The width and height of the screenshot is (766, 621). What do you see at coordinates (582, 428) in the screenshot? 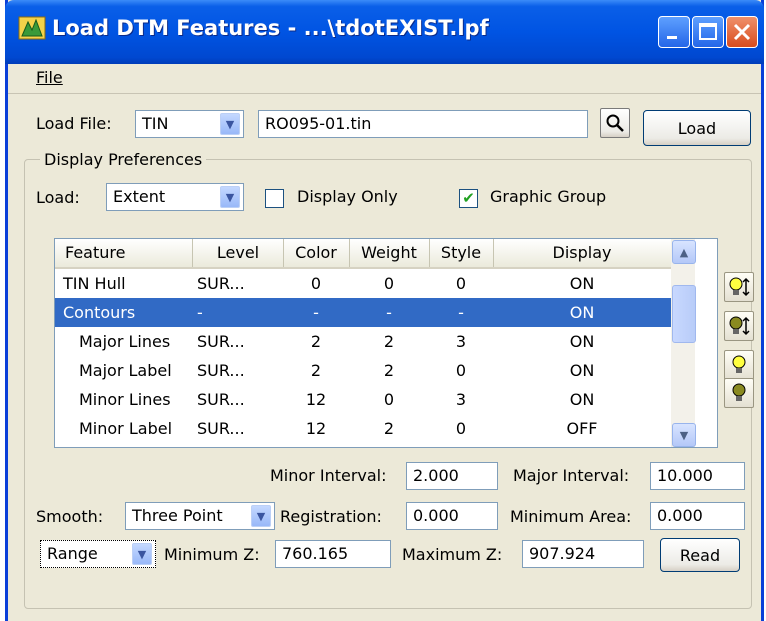
I see `cell-display: OFF` at bounding box center [582, 428].